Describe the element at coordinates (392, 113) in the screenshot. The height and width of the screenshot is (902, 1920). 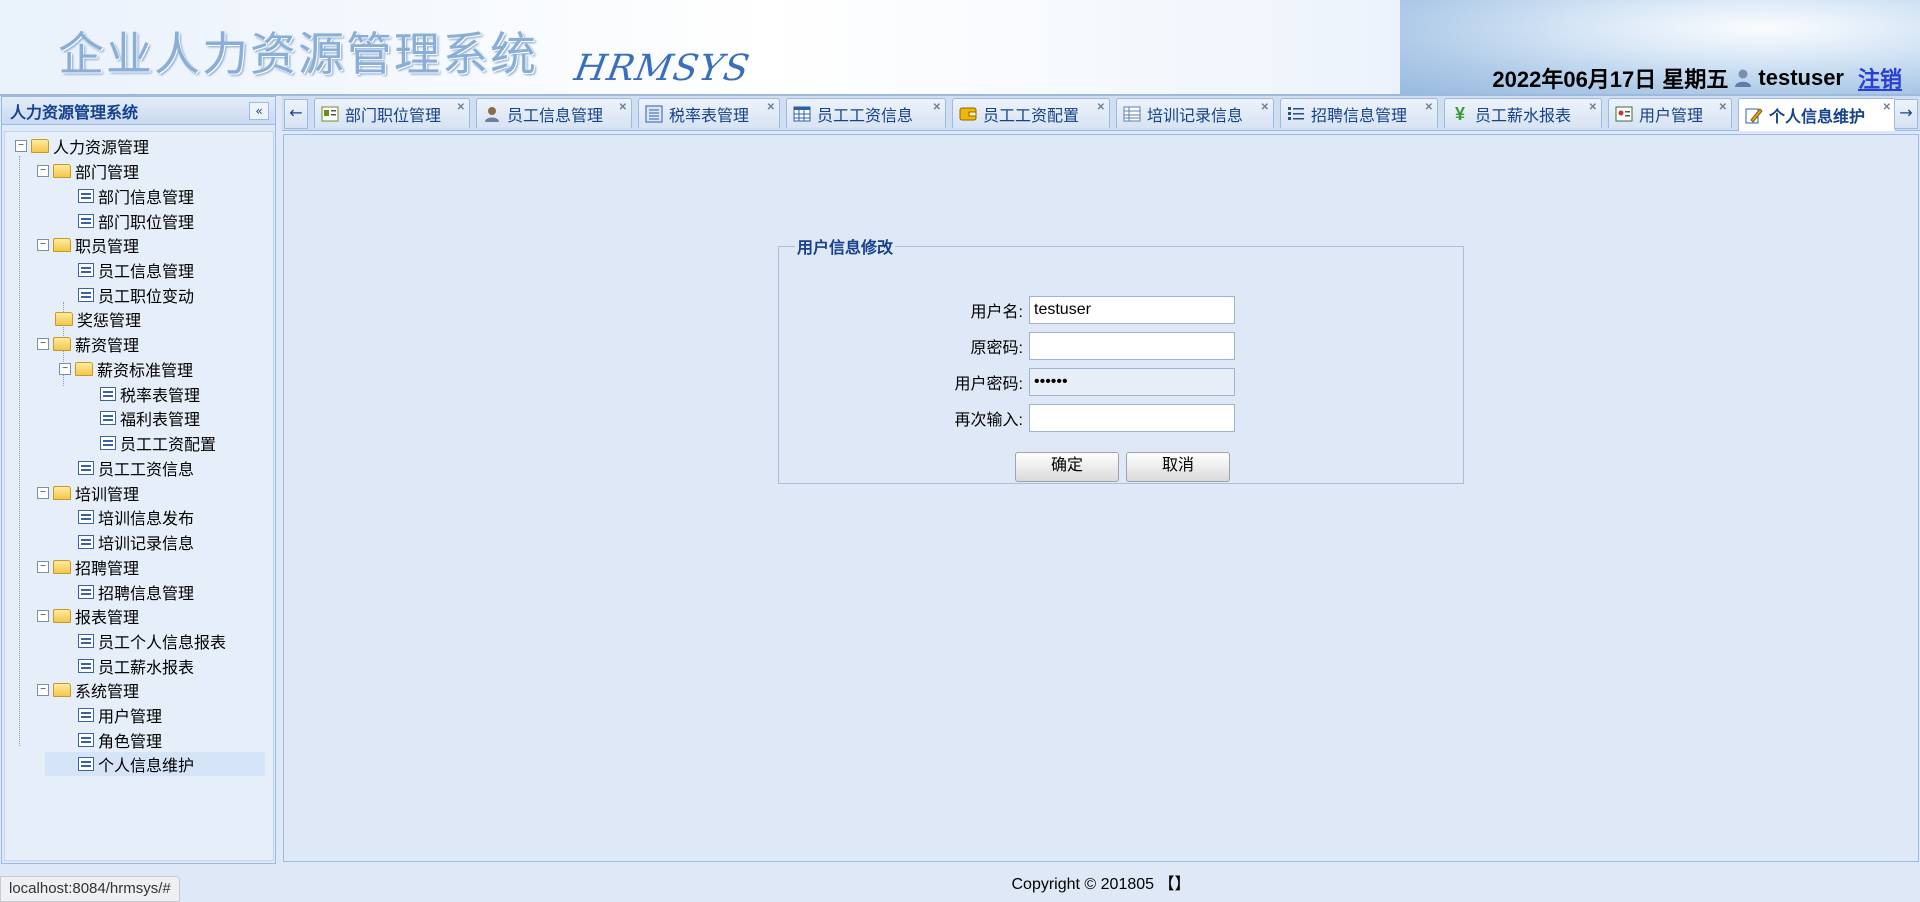
I see `tab-dept-position: 部门职位管理 ✕` at that location.